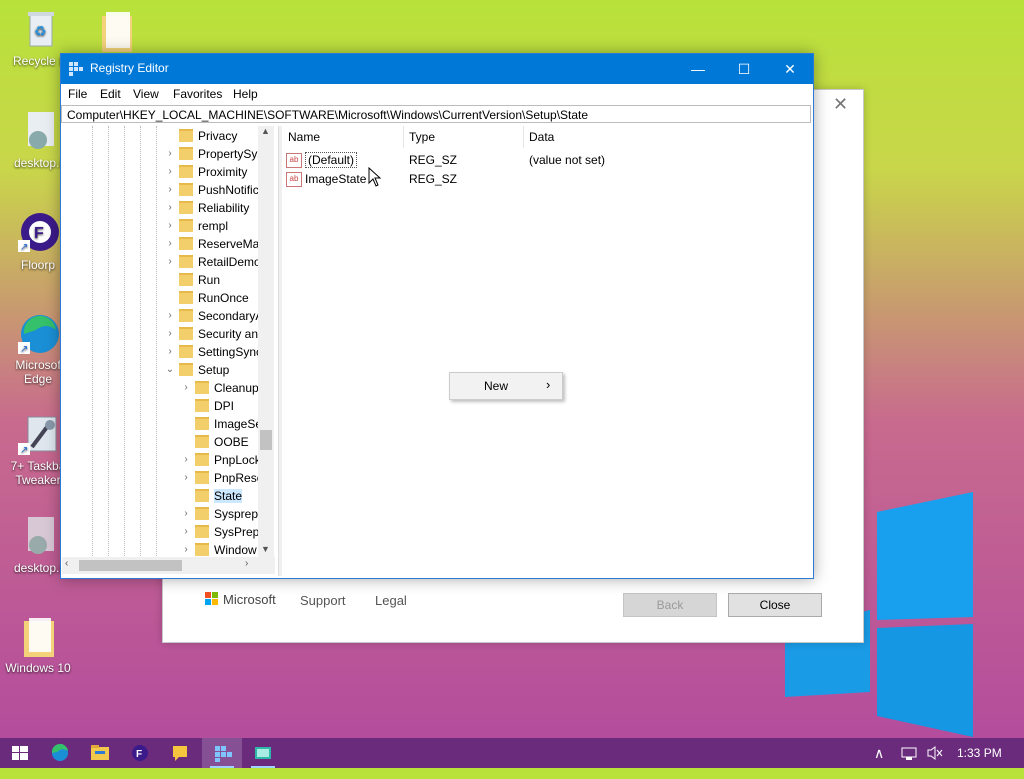  I want to click on tree-item: › Sysprep, so click(219, 514).